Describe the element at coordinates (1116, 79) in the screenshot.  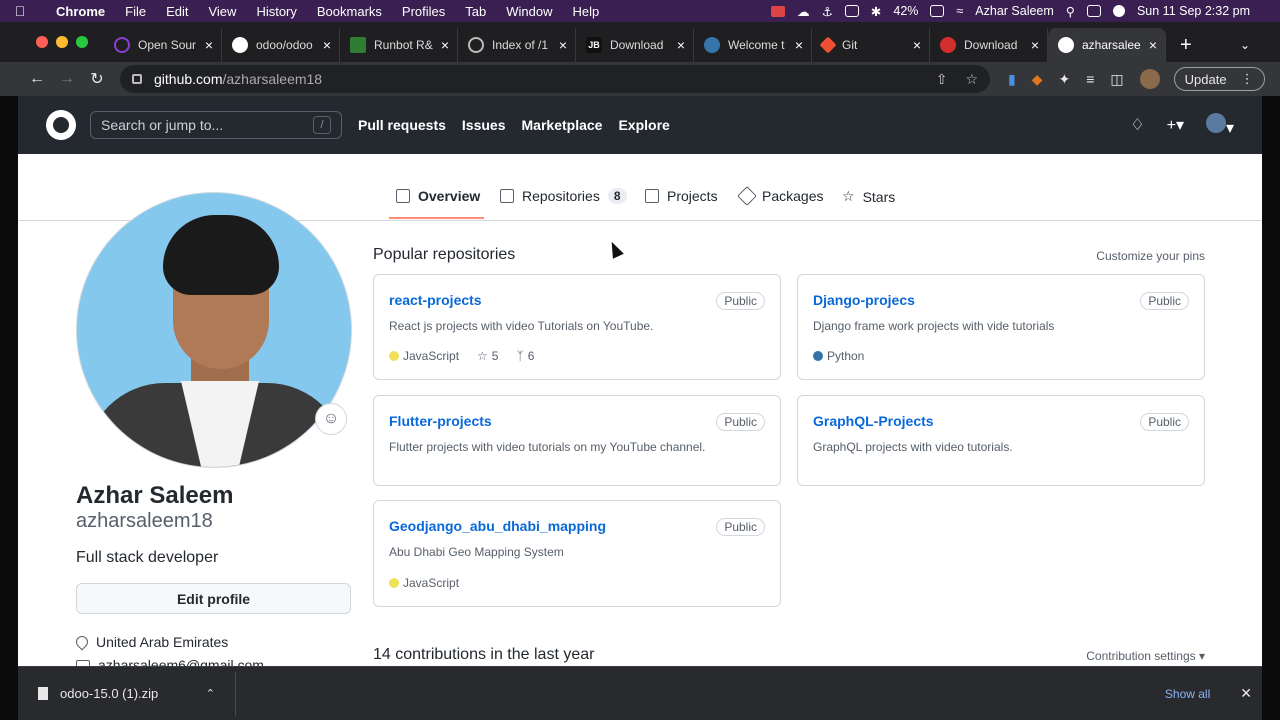
I see `side-panel-icon: ◫` at that location.